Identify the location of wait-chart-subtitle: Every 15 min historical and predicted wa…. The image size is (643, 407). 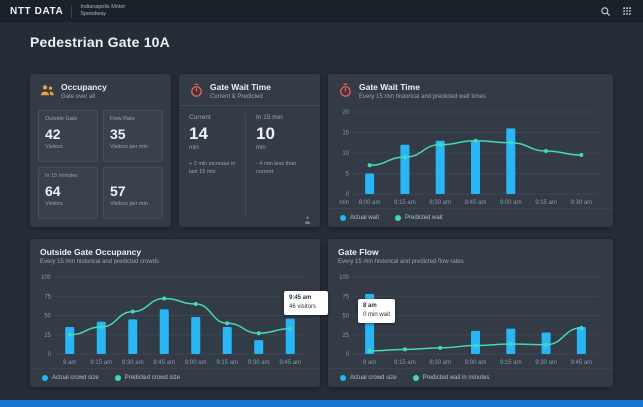
(422, 97).